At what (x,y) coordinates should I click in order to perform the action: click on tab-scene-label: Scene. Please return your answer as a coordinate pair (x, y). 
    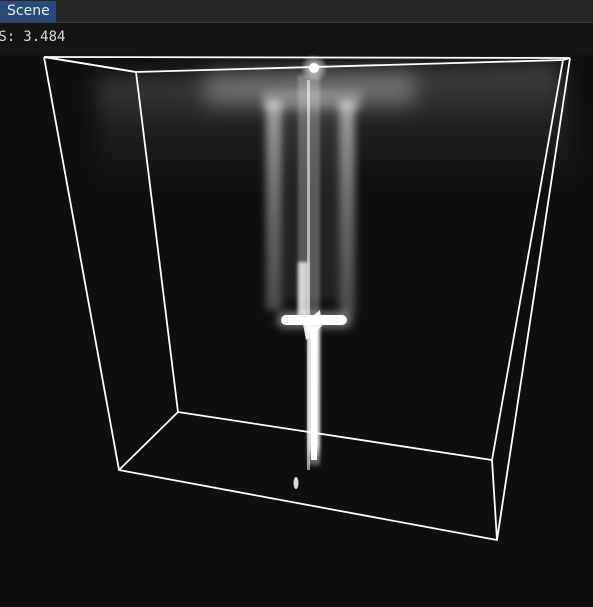
    Looking at the image, I should click on (28, 11).